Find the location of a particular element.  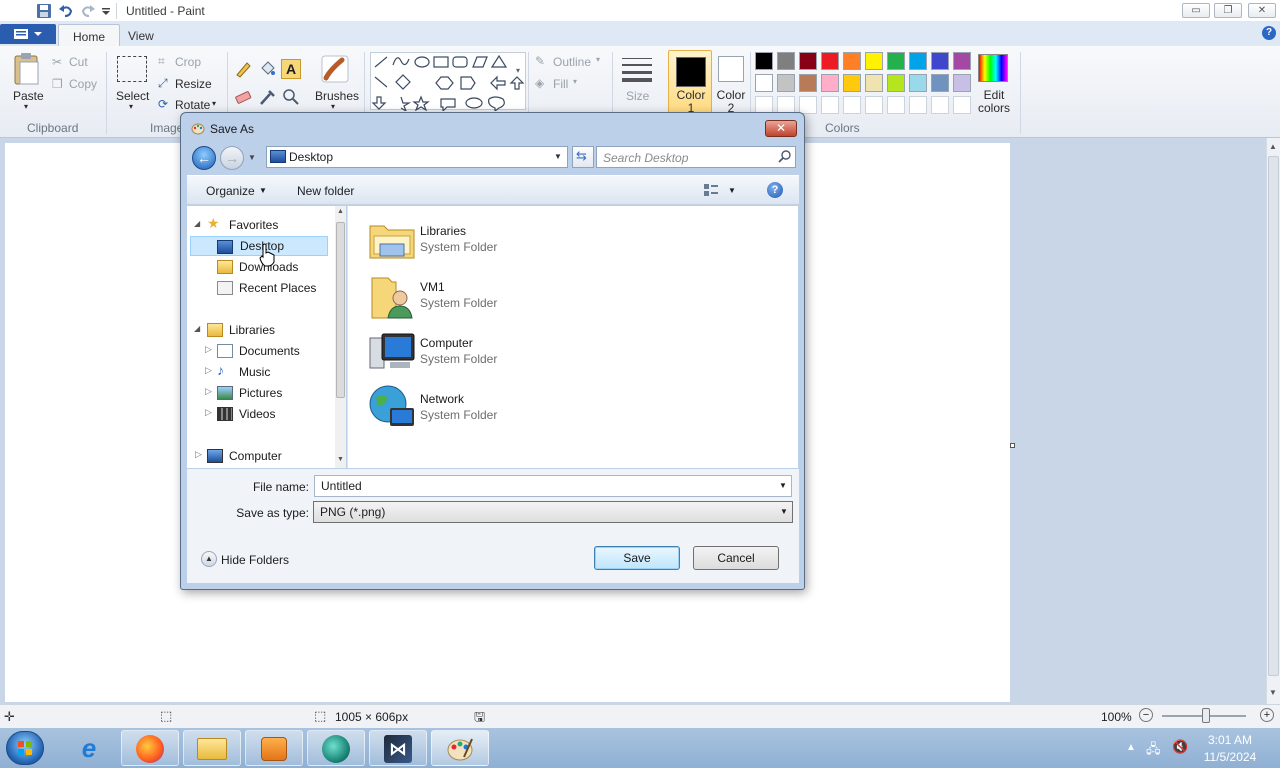

tab-view: View is located at coordinates (141, 35).